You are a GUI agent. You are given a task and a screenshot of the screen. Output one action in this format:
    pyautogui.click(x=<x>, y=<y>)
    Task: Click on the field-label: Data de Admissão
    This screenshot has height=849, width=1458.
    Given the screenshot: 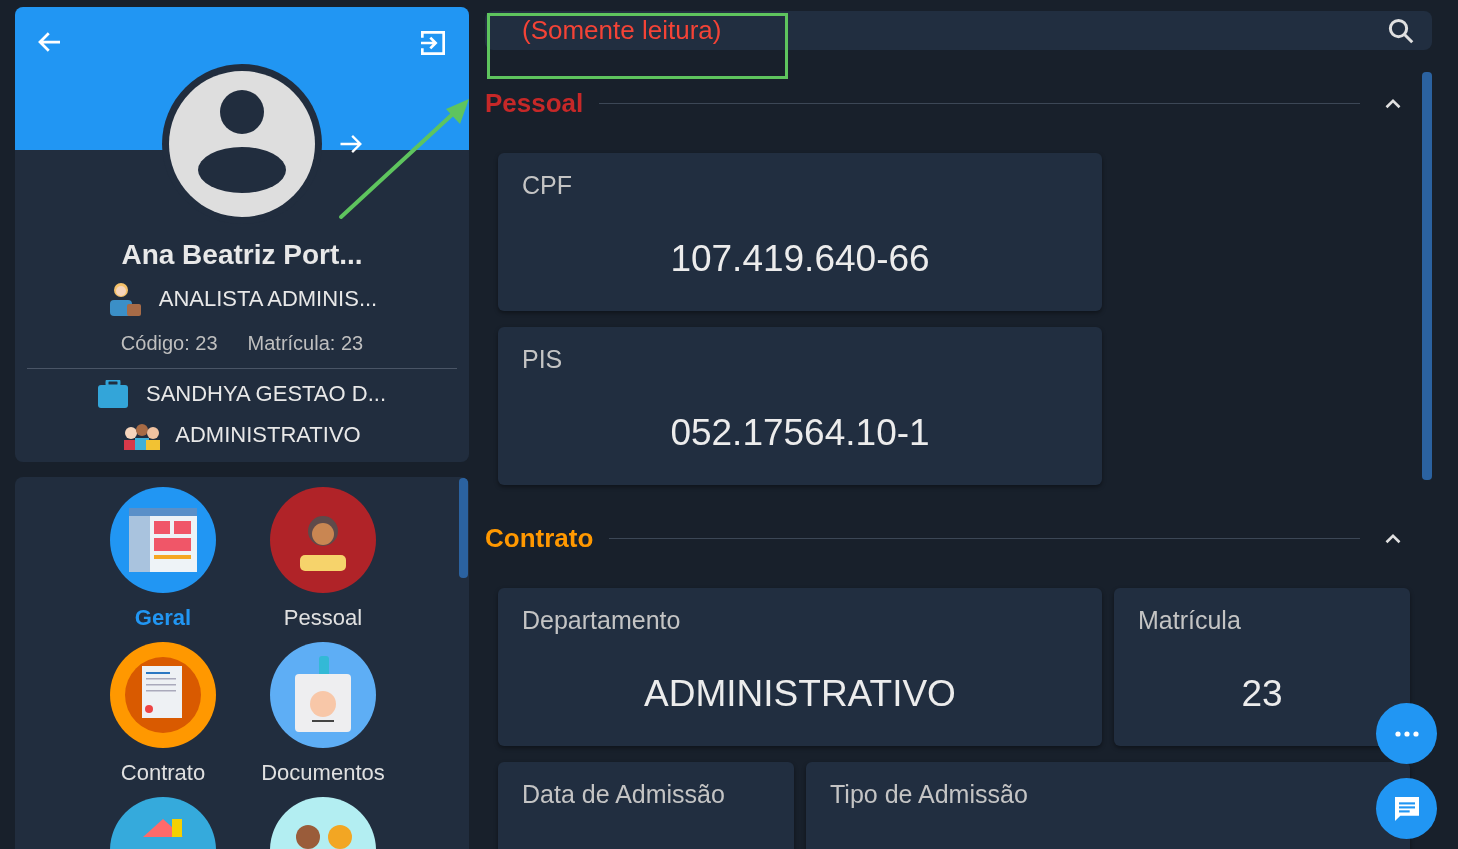 What is the action you would take?
    pyautogui.click(x=624, y=794)
    